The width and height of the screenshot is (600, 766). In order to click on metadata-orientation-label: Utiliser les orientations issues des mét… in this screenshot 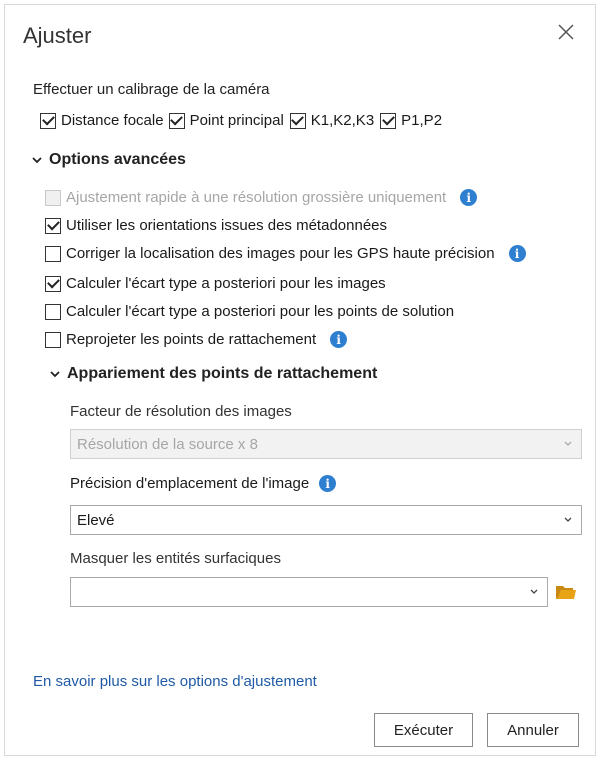, I will do `click(226, 225)`.